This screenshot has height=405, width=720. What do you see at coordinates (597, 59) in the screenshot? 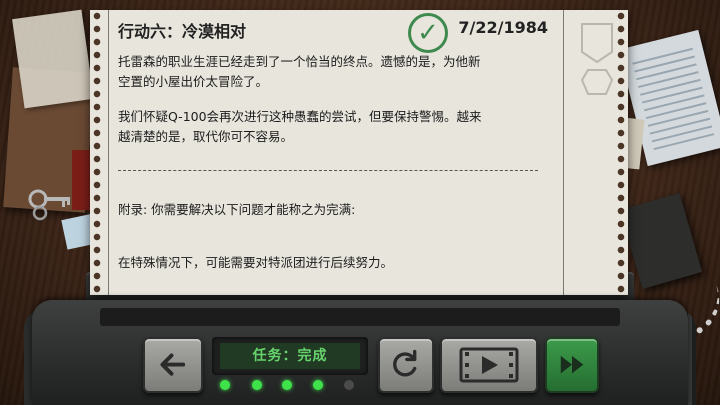
I see `badge-outline-icon` at bounding box center [597, 59].